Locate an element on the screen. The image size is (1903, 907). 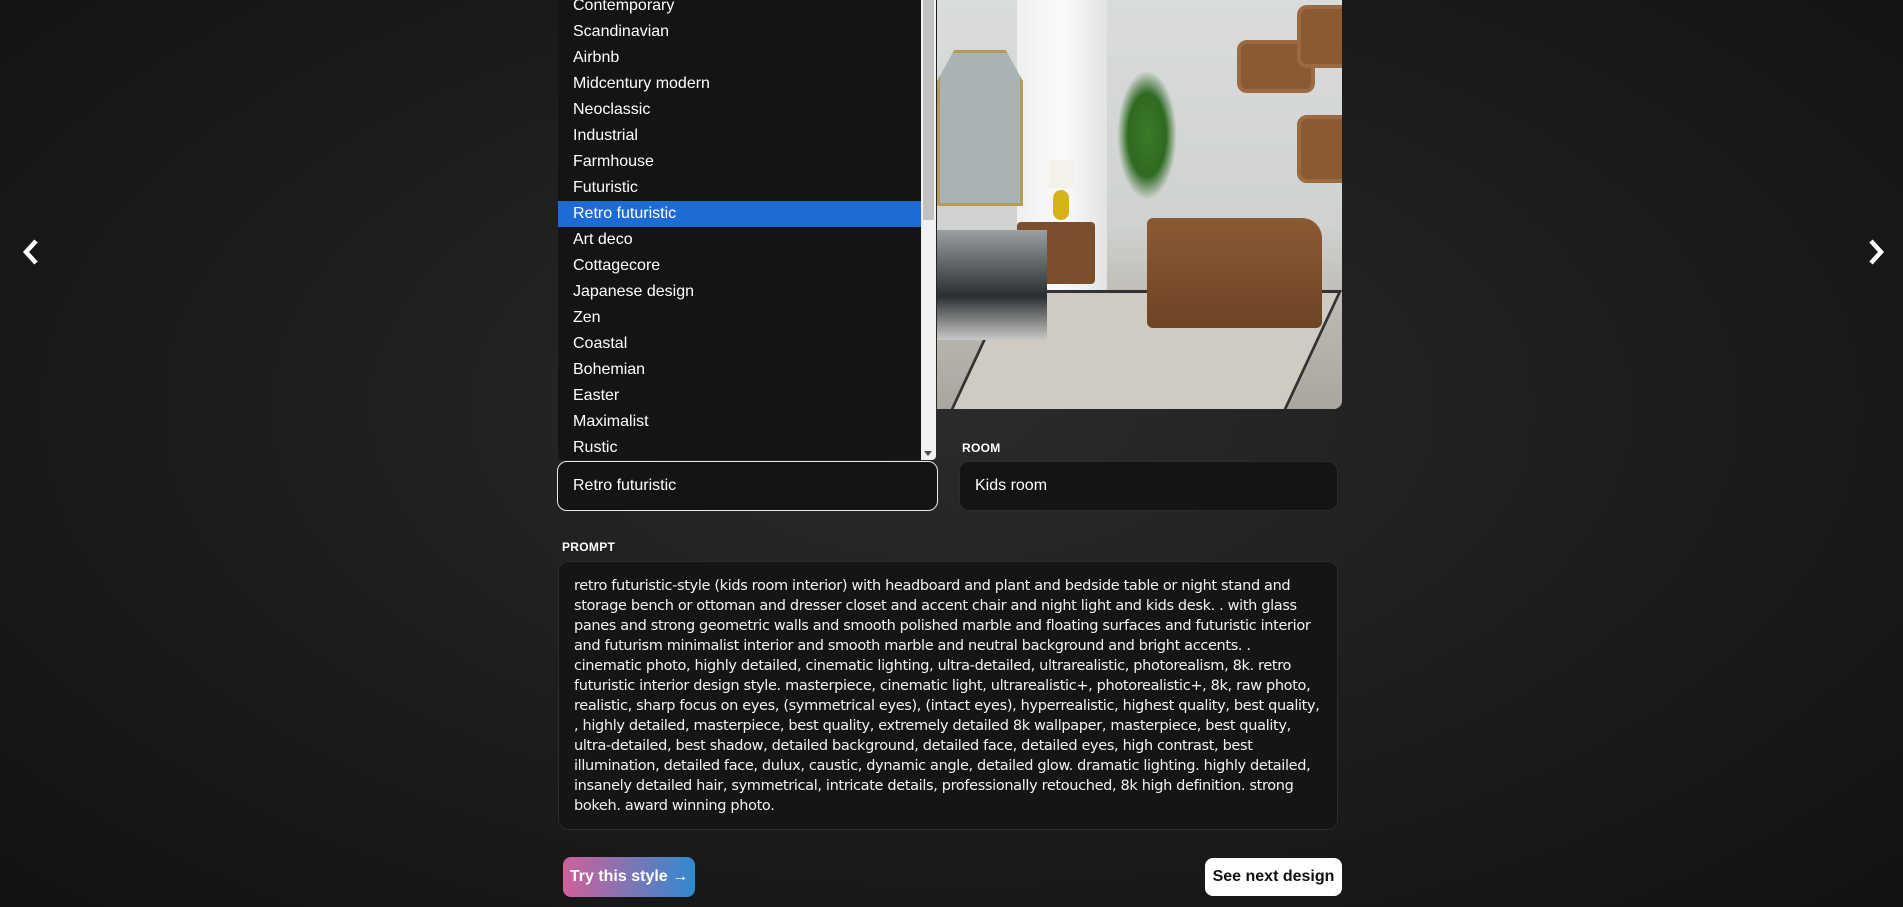
style-option: Scandinavian is located at coordinates (739, 32).